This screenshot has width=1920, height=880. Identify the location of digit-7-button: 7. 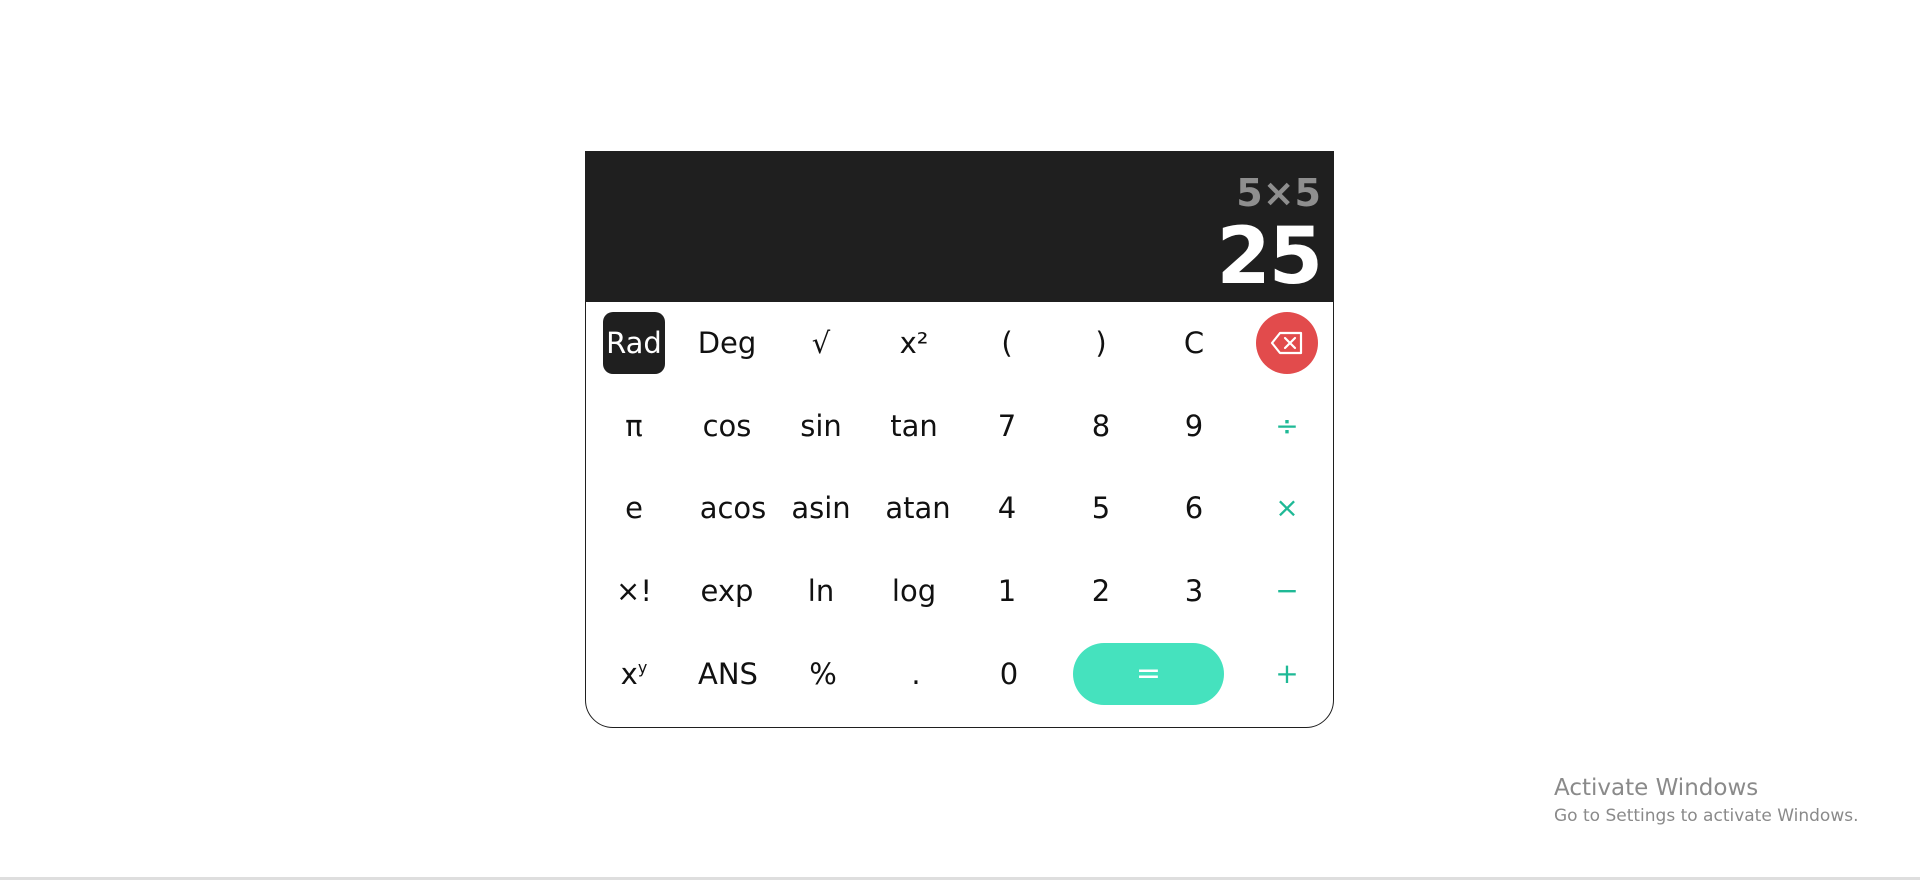
(1007, 426).